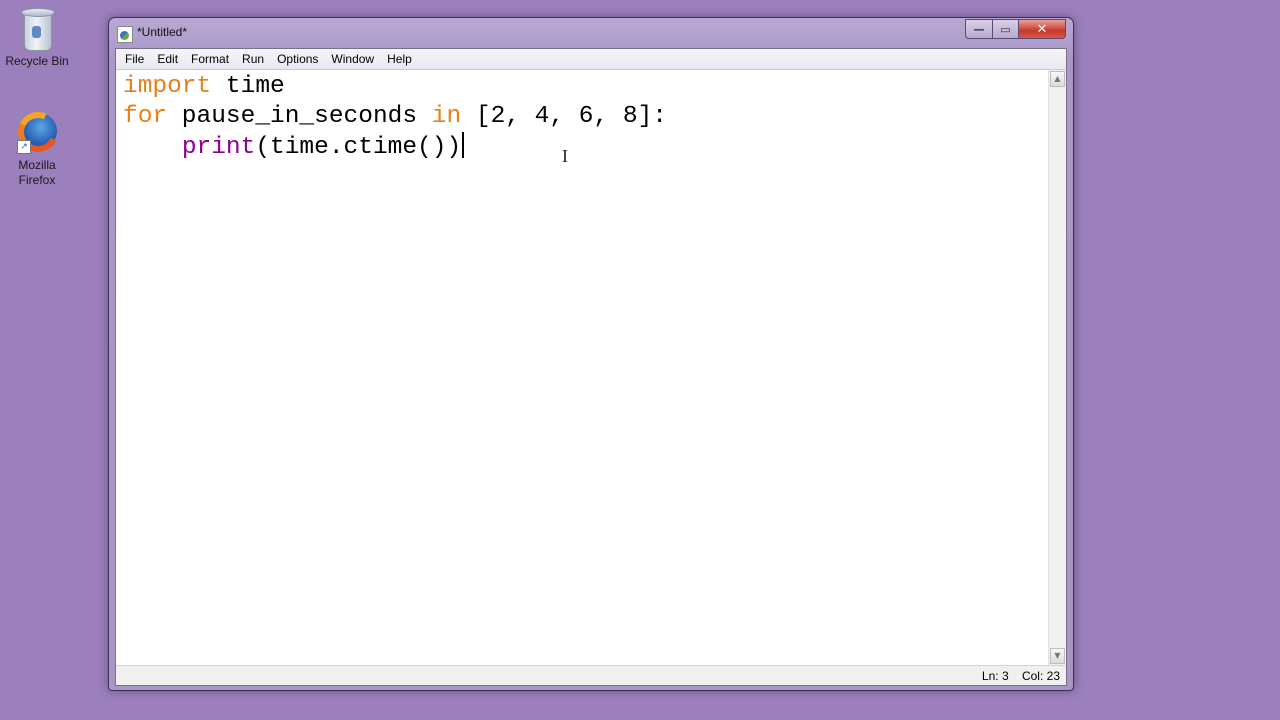 The height and width of the screenshot is (720, 1280). What do you see at coordinates (1057, 79) in the screenshot?
I see `scroll-up-button: ▲` at bounding box center [1057, 79].